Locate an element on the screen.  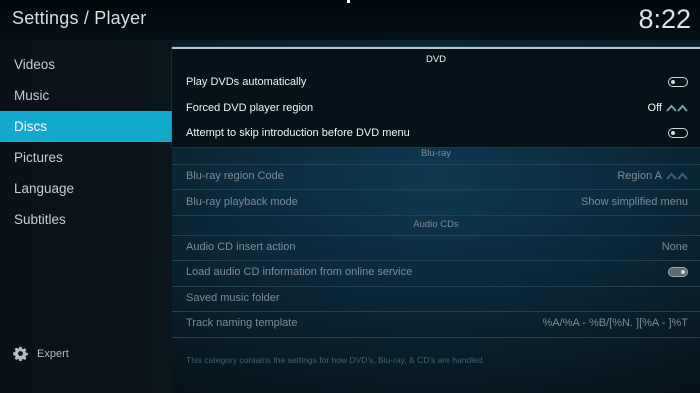
setting-play-dvds-automatically: Play DVDs automatically is located at coordinates (436, 82).